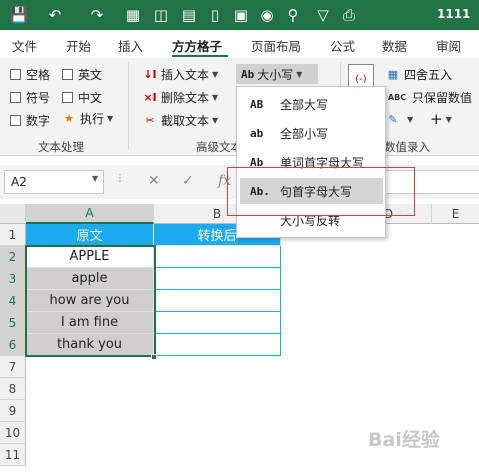 Image resolution: width=479 pixels, height=474 pixels. I want to click on image-icon: ▣, so click(241, 15).